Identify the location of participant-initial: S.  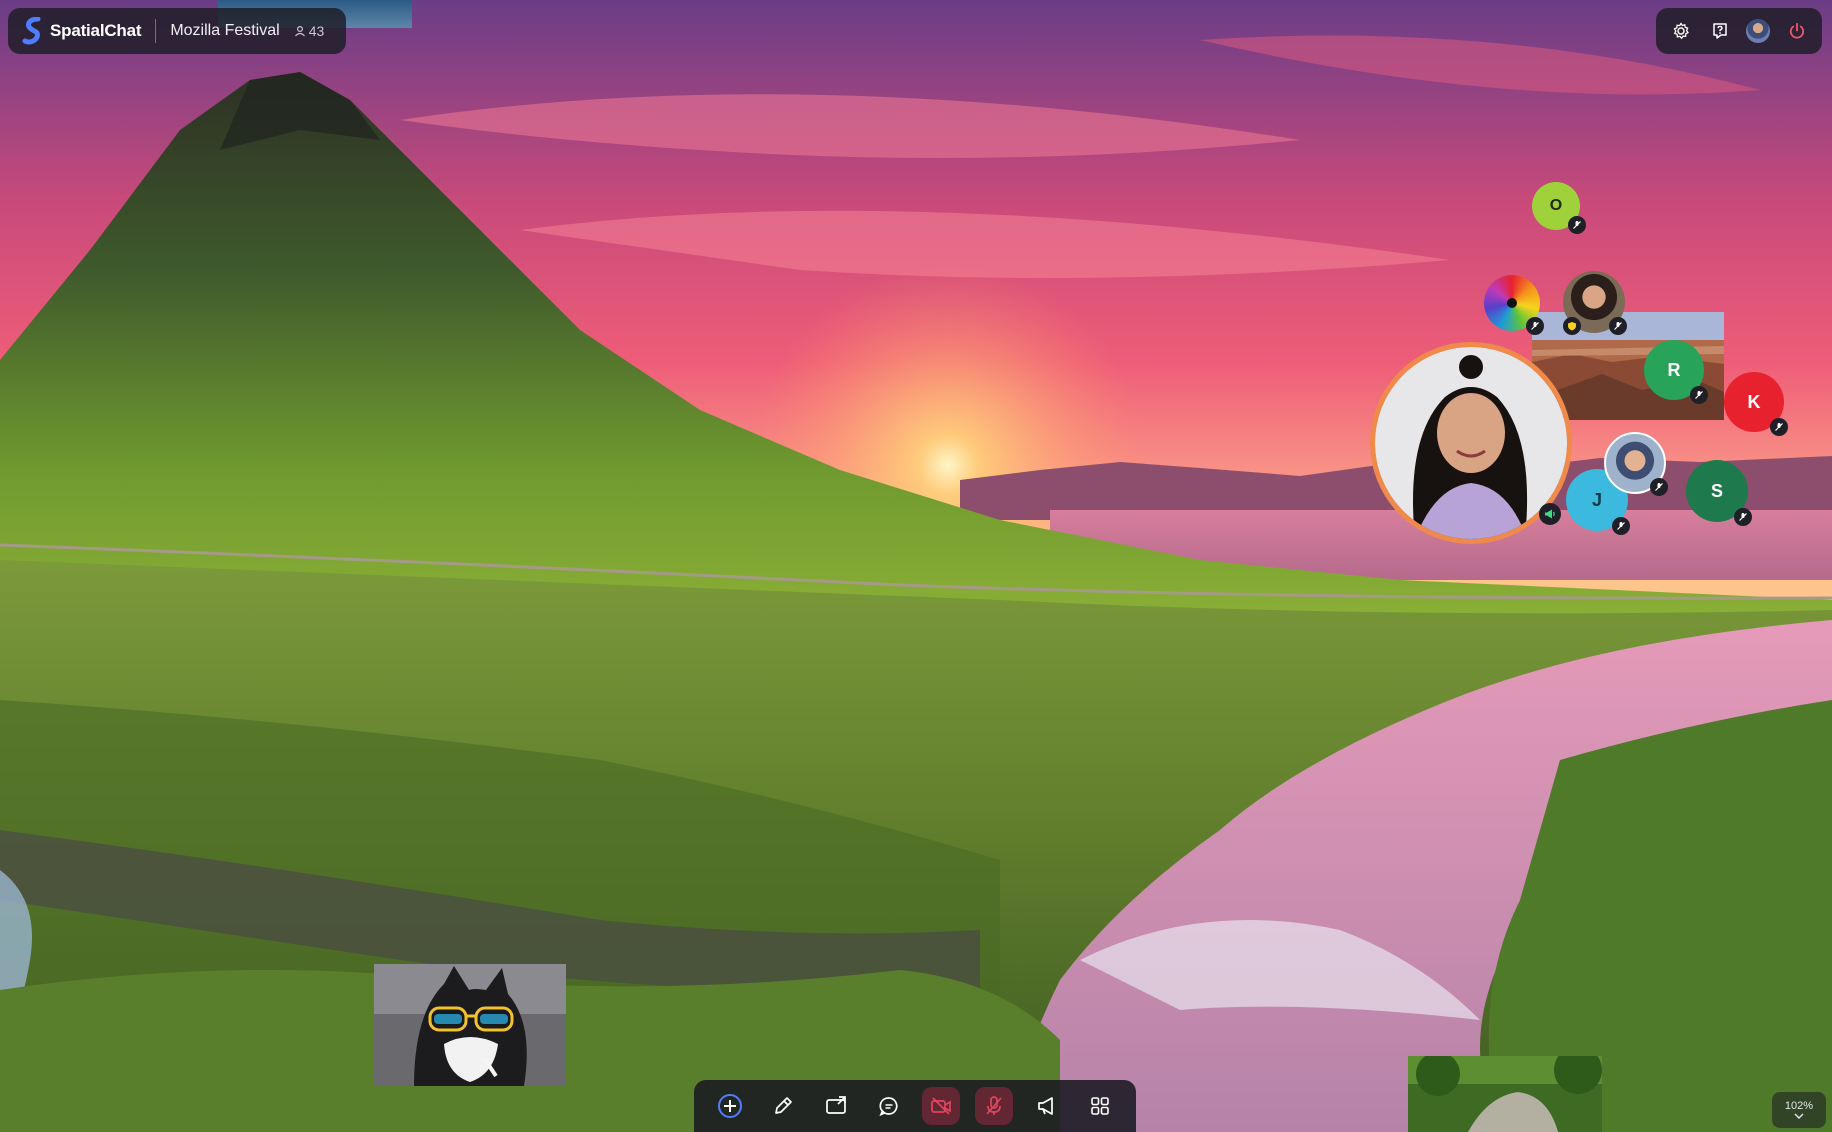
(1716, 490).